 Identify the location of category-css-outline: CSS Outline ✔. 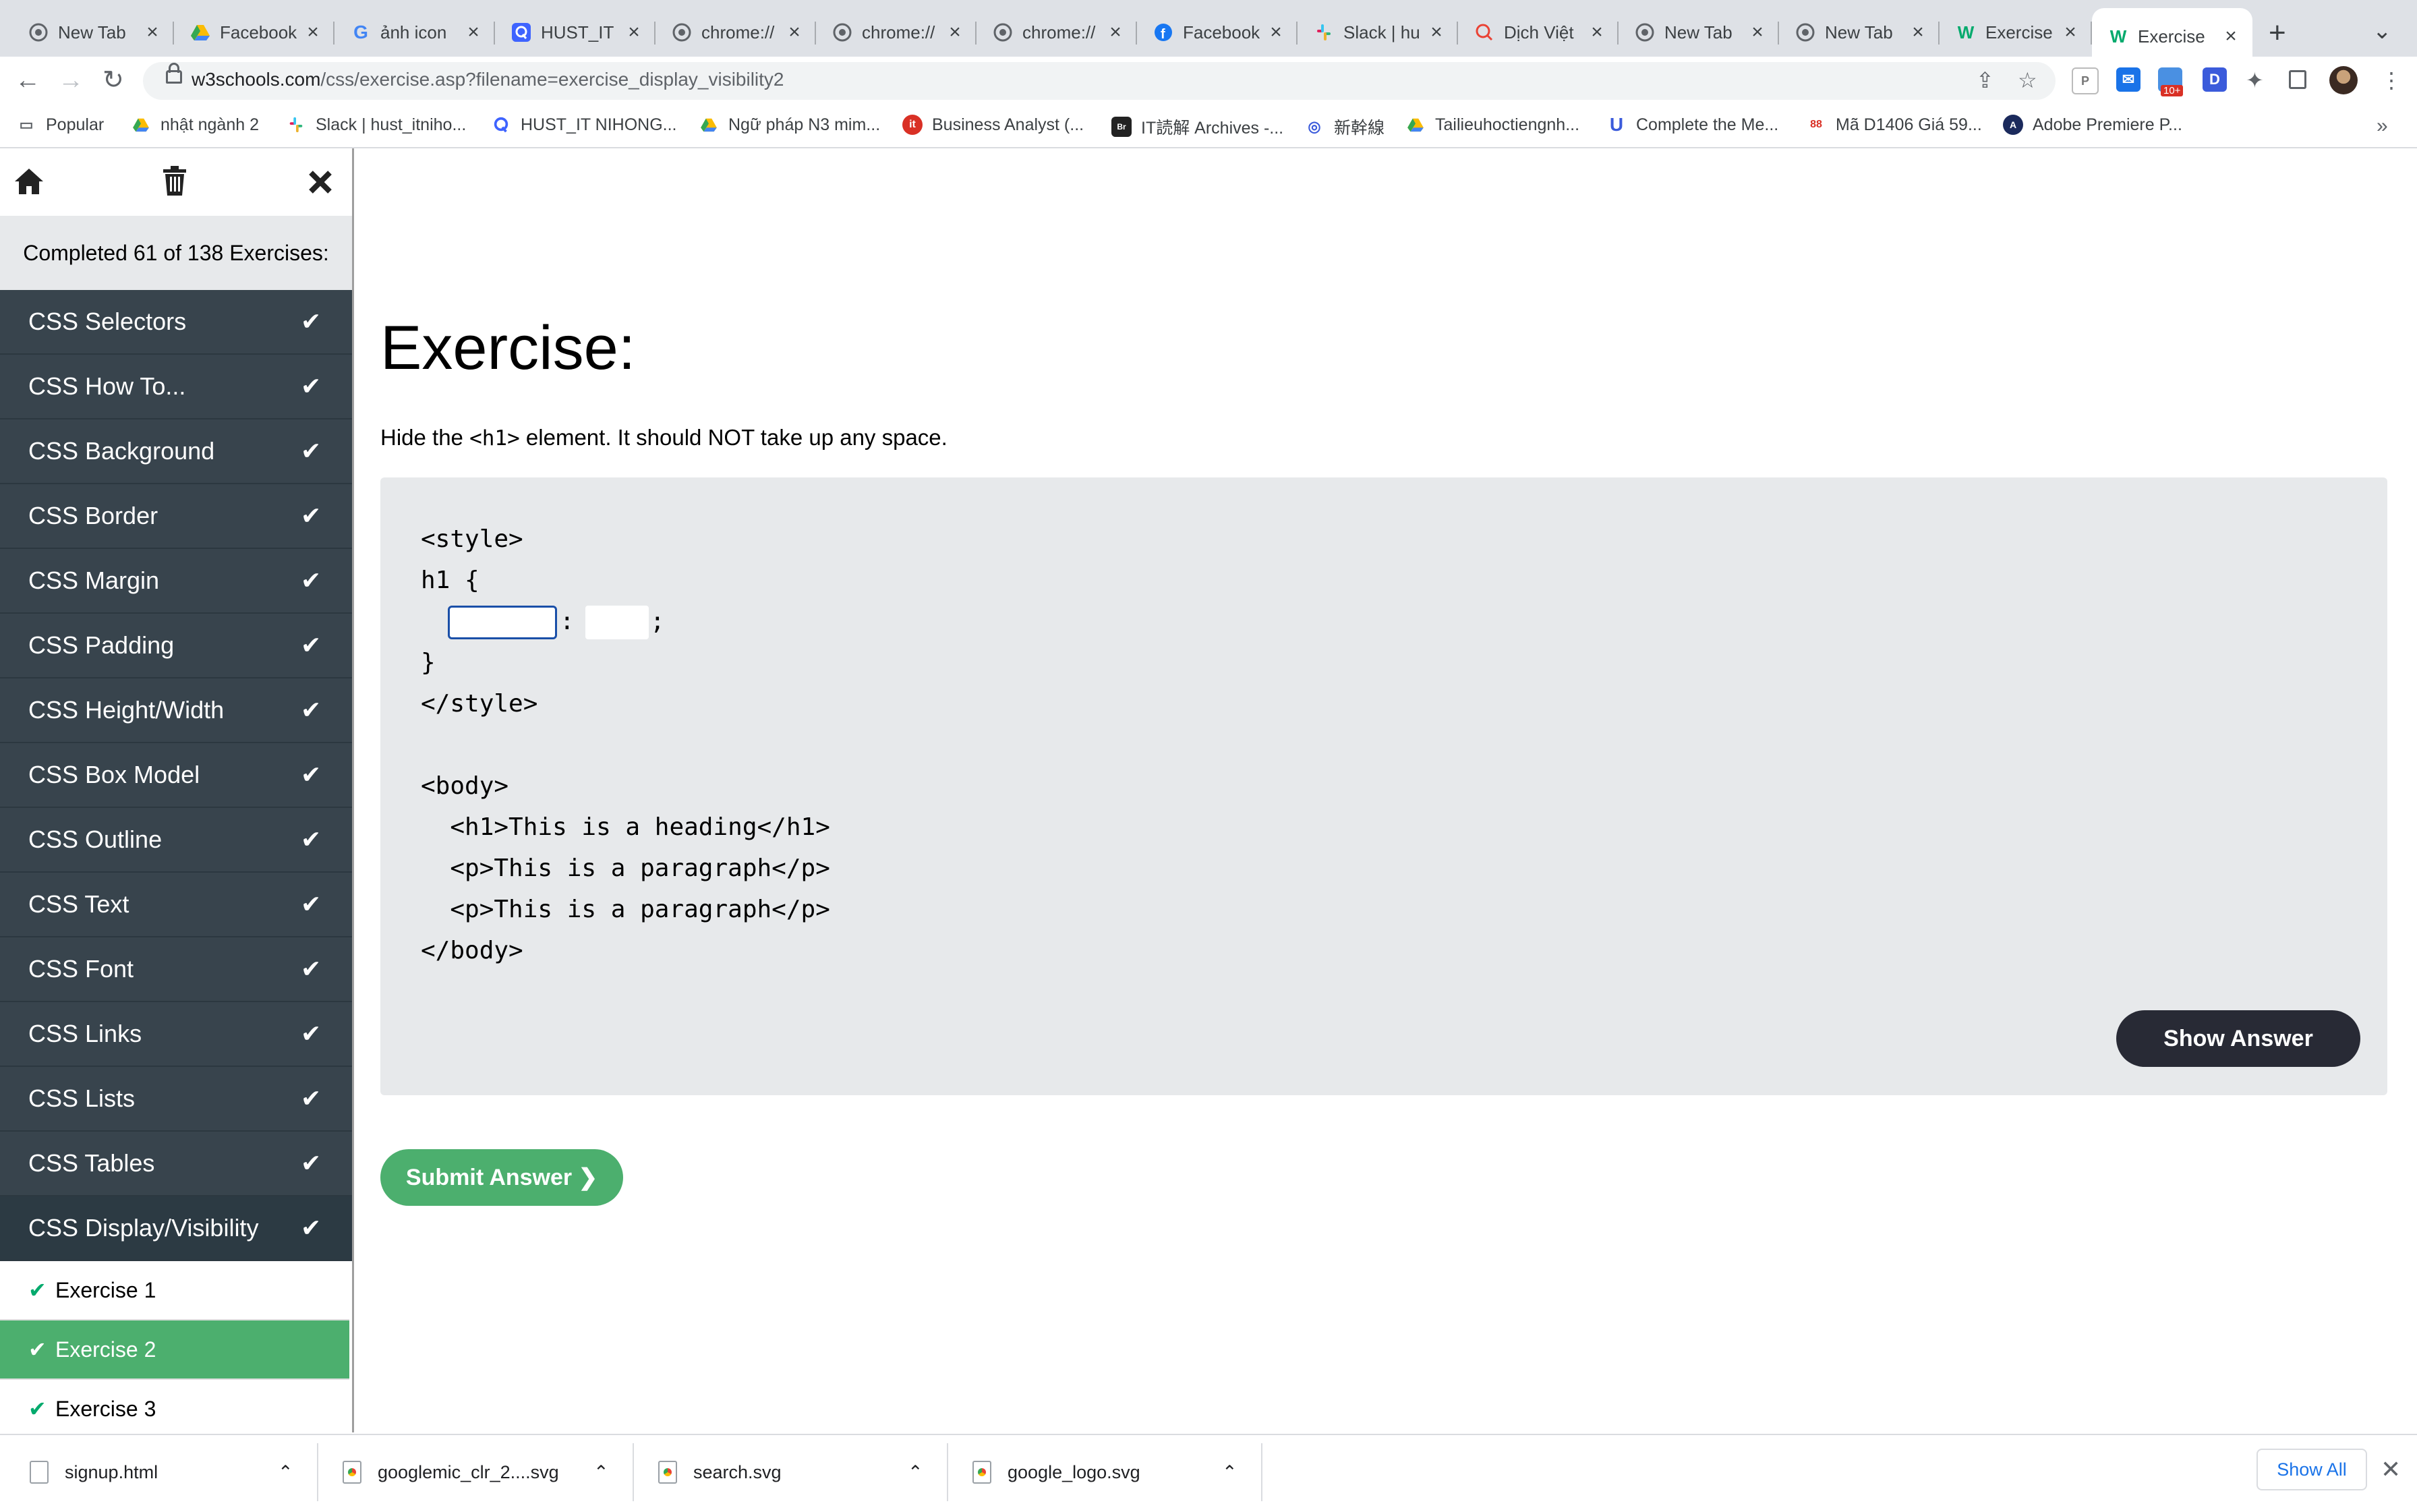
(176, 840).